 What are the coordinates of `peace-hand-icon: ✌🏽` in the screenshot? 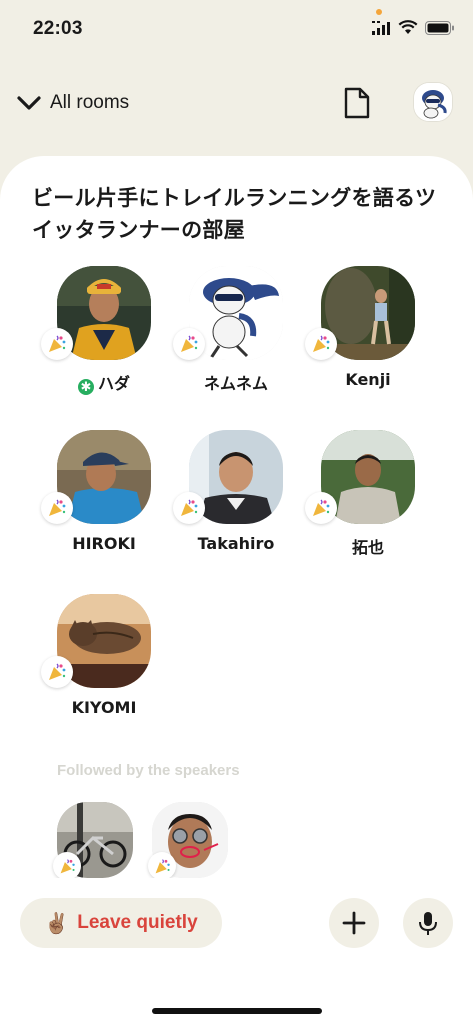 It's located at (57, 923).